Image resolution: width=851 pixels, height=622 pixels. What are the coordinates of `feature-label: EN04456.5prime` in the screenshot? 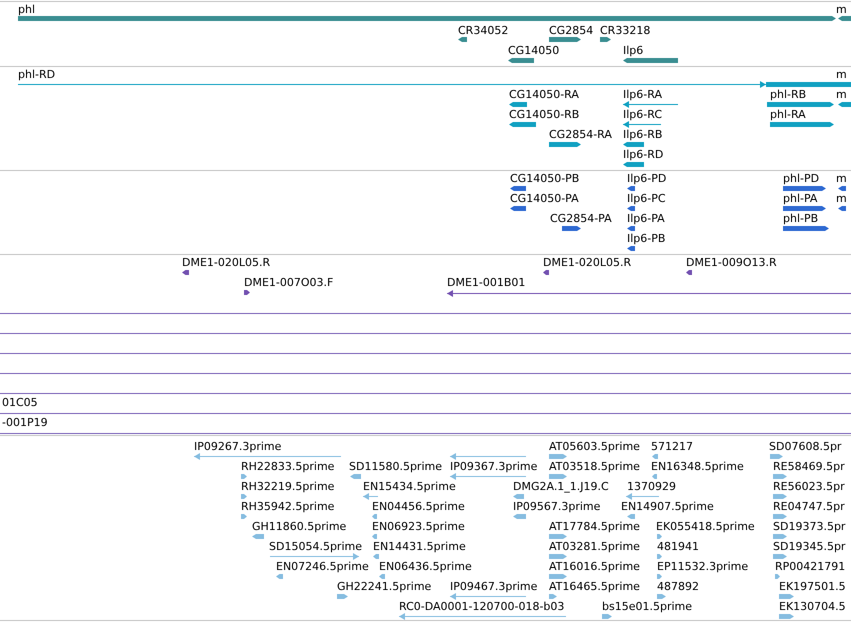 It's located at (418, 506).